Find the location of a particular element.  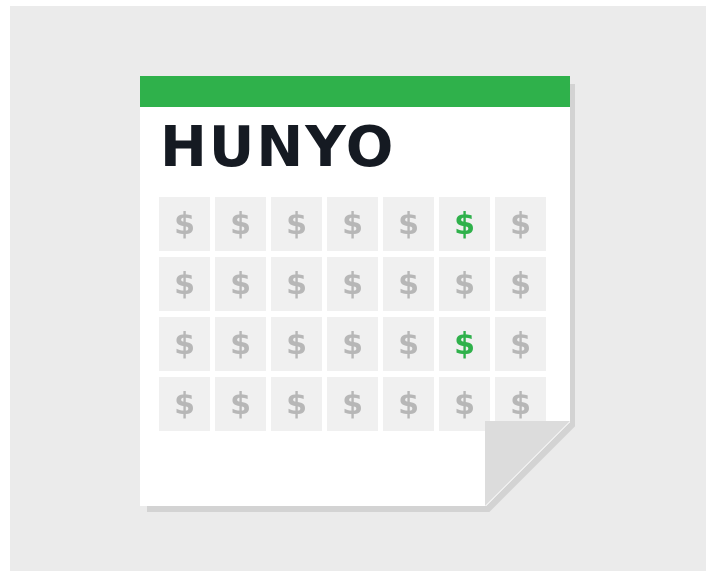

calendar-header-bar is located at coordinates (355, 91).